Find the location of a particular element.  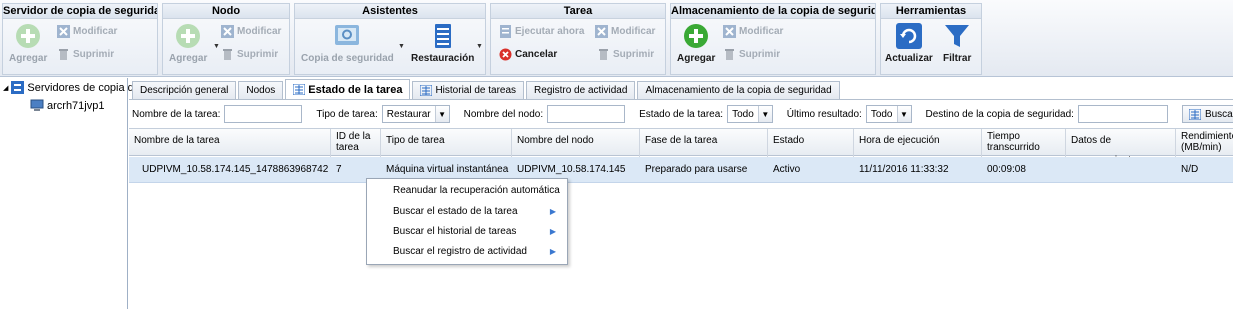

last-result-select: Todo ▼ is located at coordinates (888, 114).